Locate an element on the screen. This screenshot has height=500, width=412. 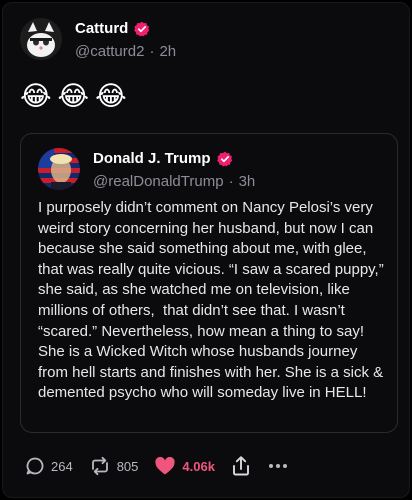
more-options-button is located at coordinates (278, 466).